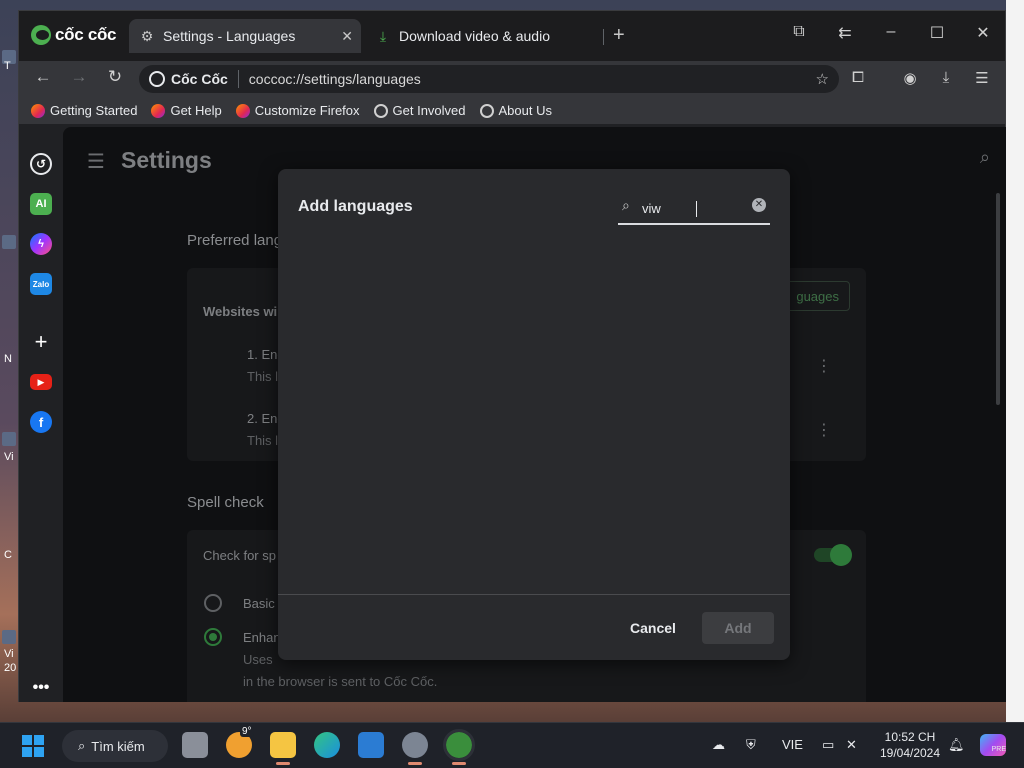 This screenshot has width=1024, height=768. Describe the element at coordinates (738, 628) in the screenshot. I see `add-button: Add` at that location.